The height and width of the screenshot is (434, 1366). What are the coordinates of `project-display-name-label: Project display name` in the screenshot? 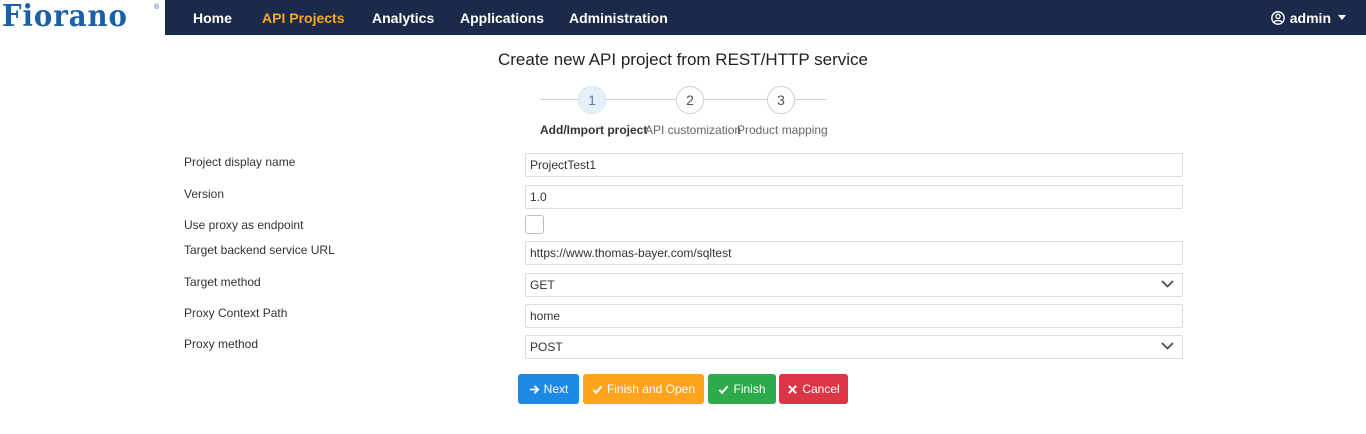 It's located at (240, 162).